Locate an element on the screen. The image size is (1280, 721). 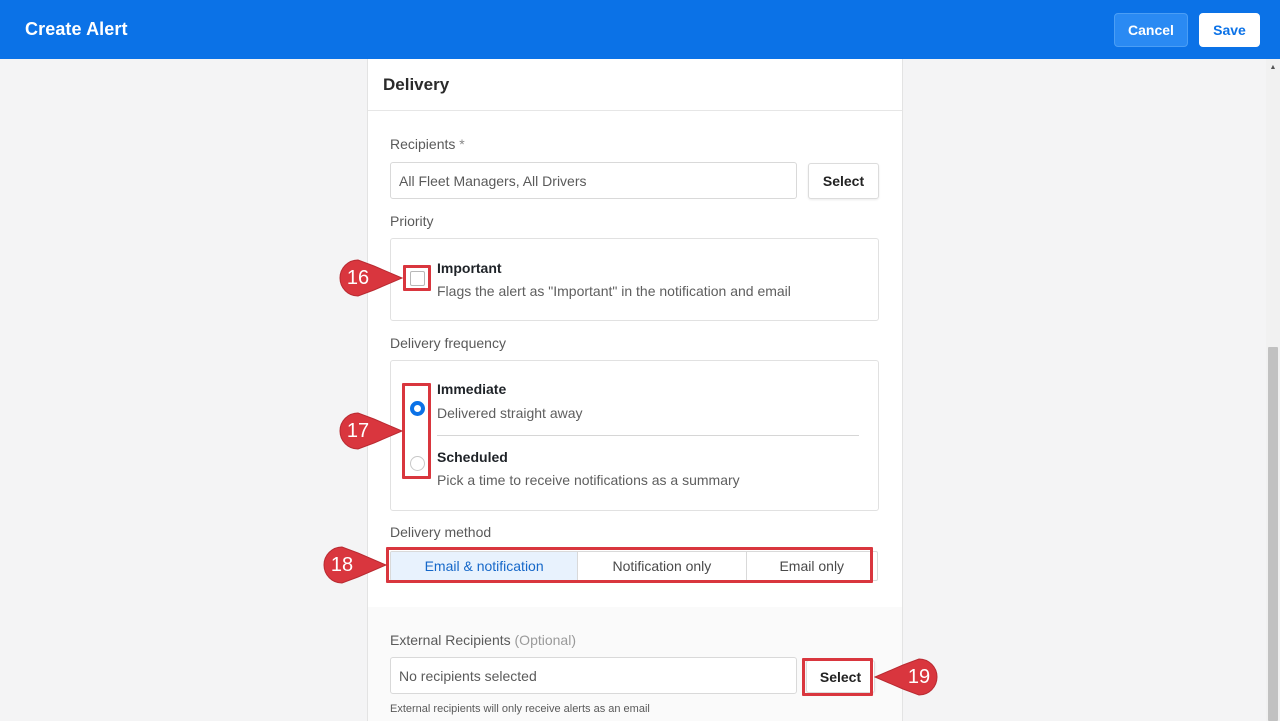
callout-17: 17 is located at coordinates (371, 431).